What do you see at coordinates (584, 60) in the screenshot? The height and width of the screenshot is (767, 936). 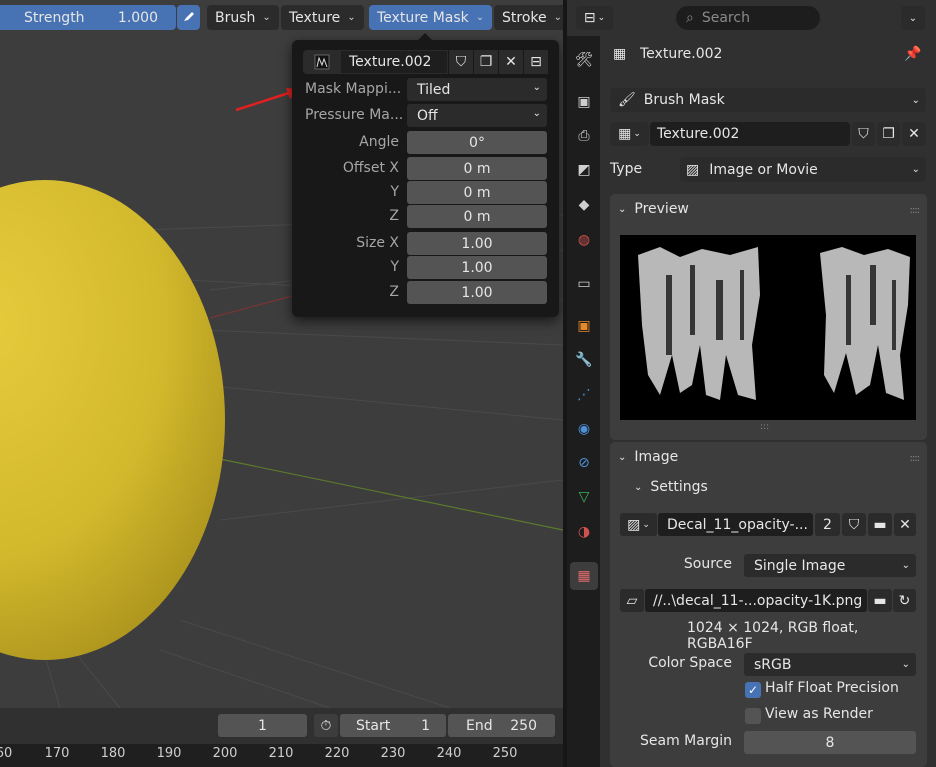 I see `tab-tool: 🛠` at bounding box center [584, 60].